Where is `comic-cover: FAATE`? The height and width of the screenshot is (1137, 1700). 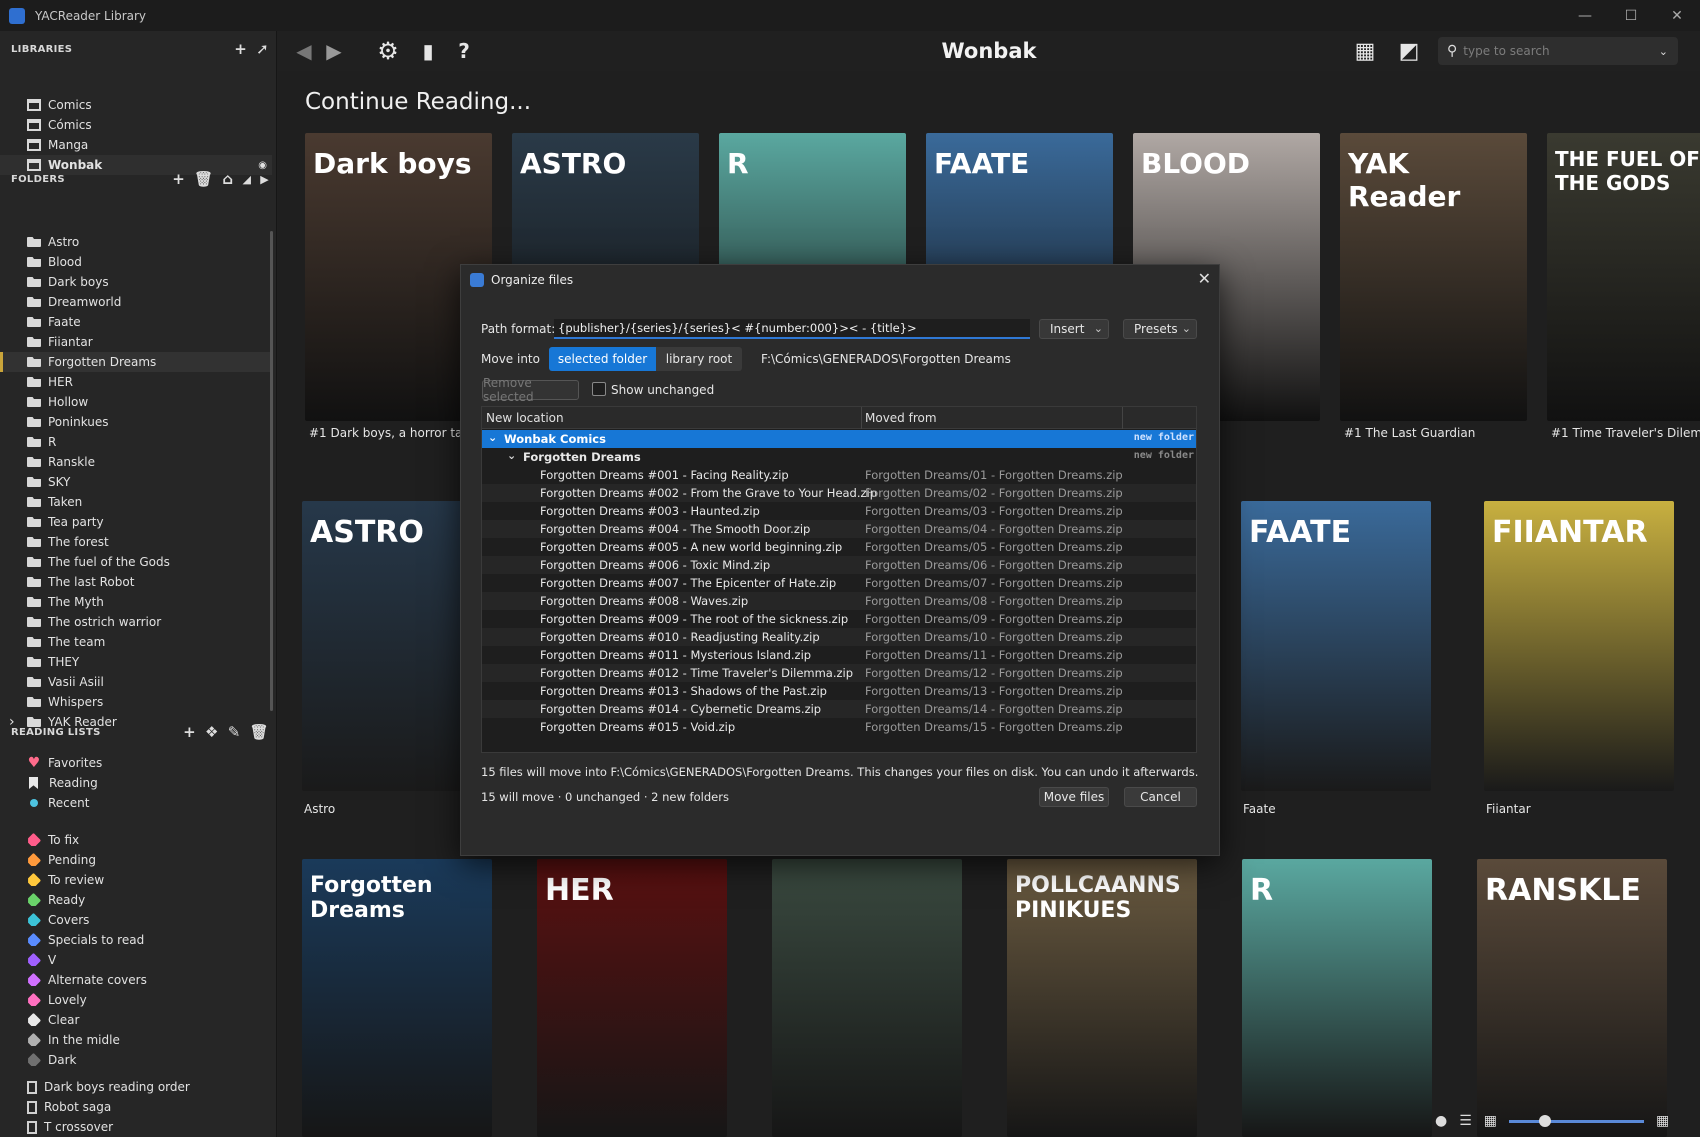 comic-cover: FAATE is located at coordinates (1336, 646).